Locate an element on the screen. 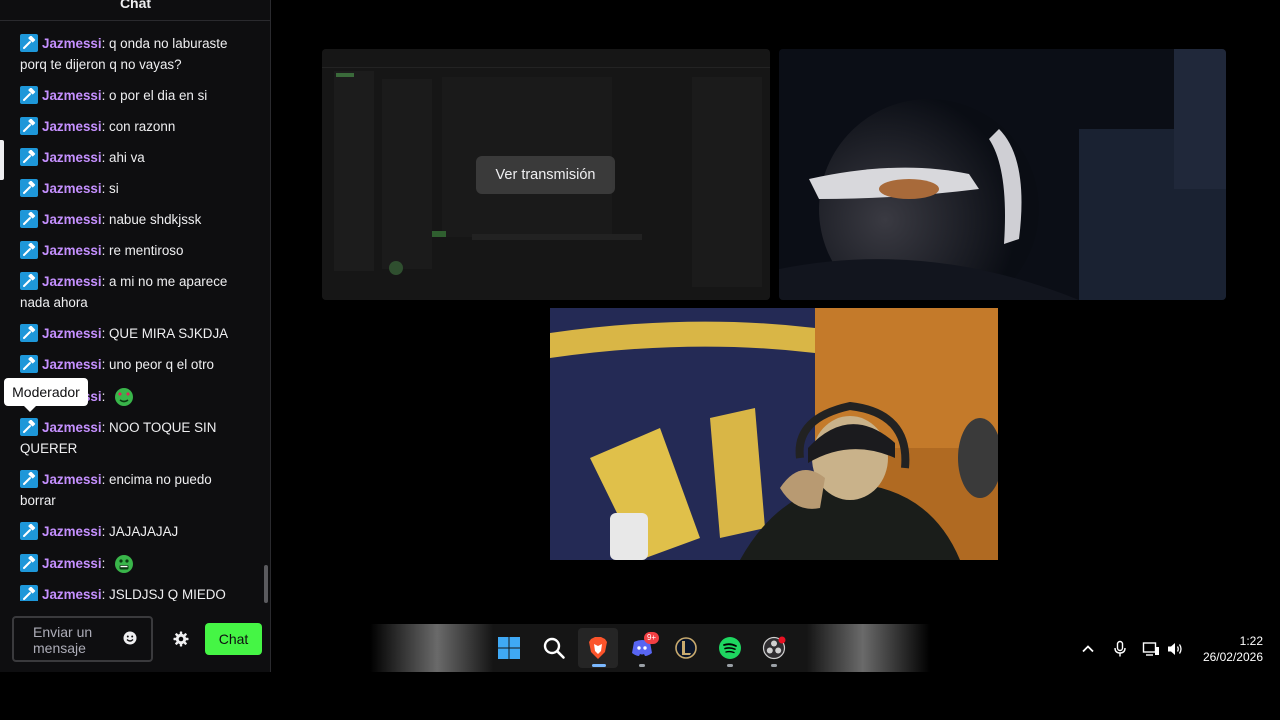 The height and width of the screenshot is (720, 1280). chat-message-text: nabue shdkjssk is located at coordinates (155, 219).